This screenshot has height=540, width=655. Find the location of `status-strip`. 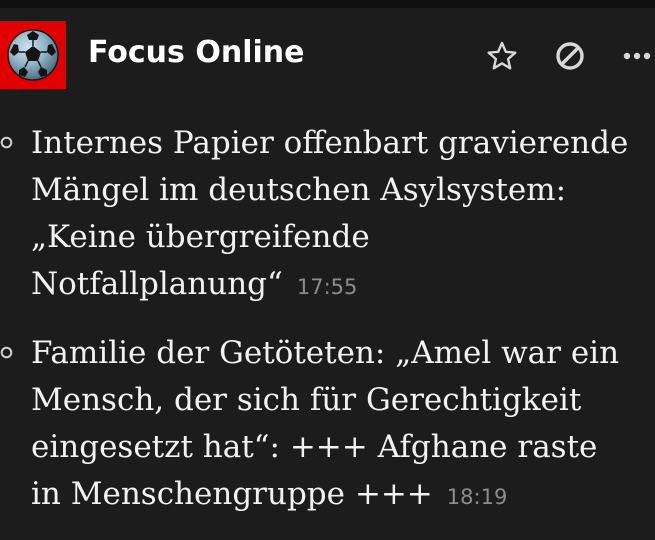

status-strip is located at coordinates (327, 4).